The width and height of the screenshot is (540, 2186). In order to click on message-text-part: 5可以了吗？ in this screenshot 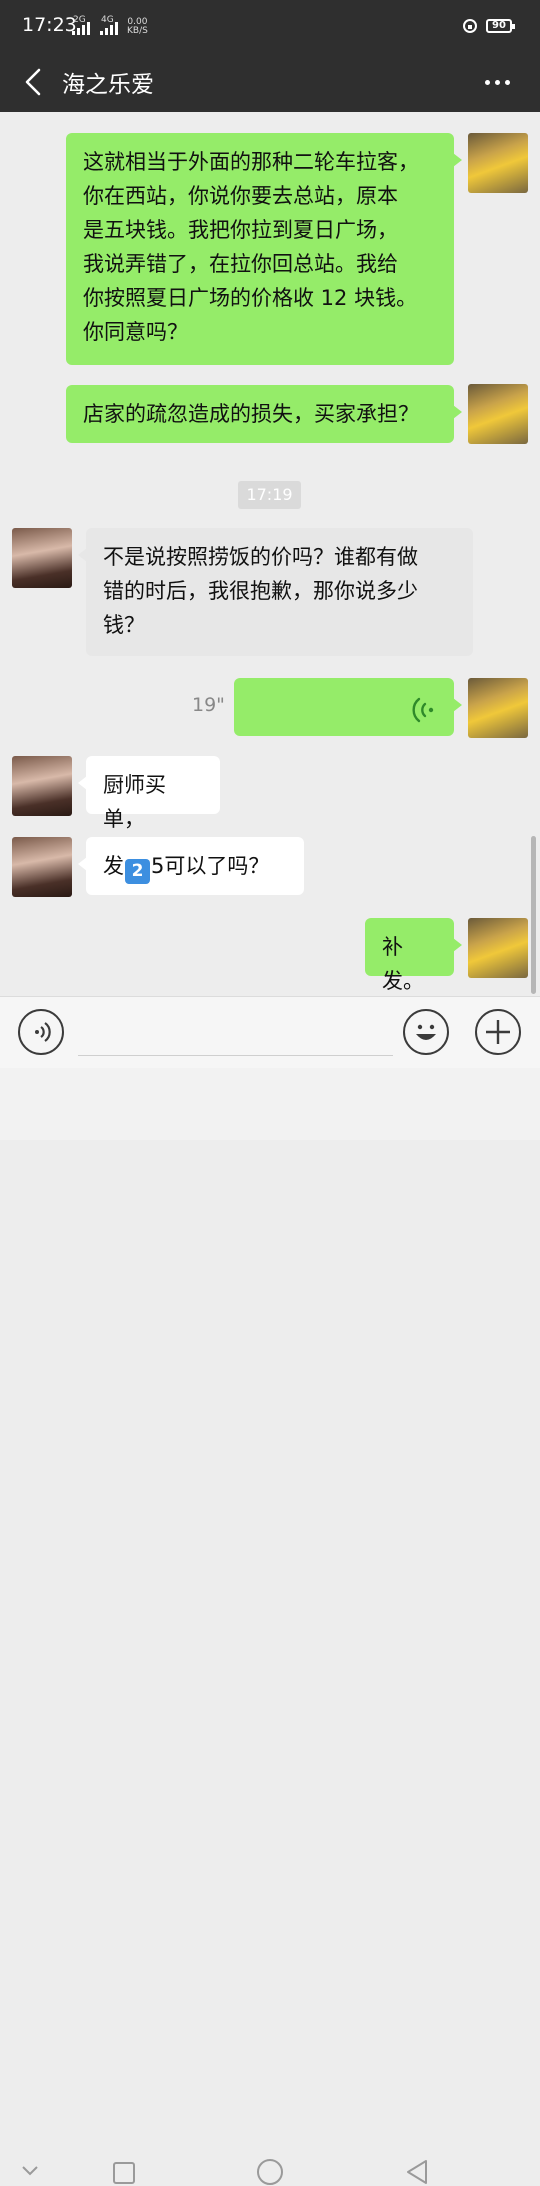, I will do `click(210, 866)`.